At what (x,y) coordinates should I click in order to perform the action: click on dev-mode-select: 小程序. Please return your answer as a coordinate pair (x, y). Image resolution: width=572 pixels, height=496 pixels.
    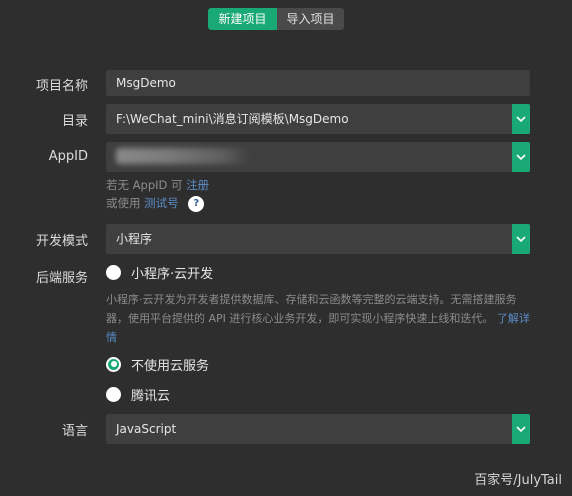
    Looking at the image, I should click on (318, 239).